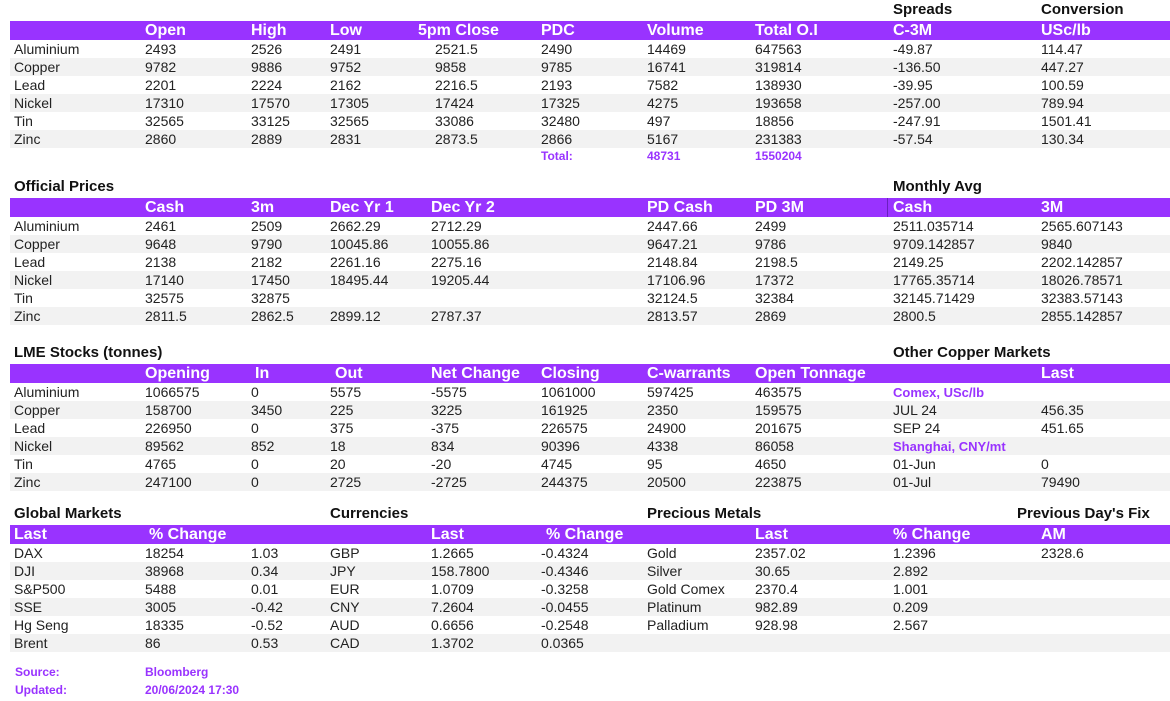 Image resolution: width=1170 pixels, height=701 pixels. I want to click on close-value: 2521.5, so click(456, 49).